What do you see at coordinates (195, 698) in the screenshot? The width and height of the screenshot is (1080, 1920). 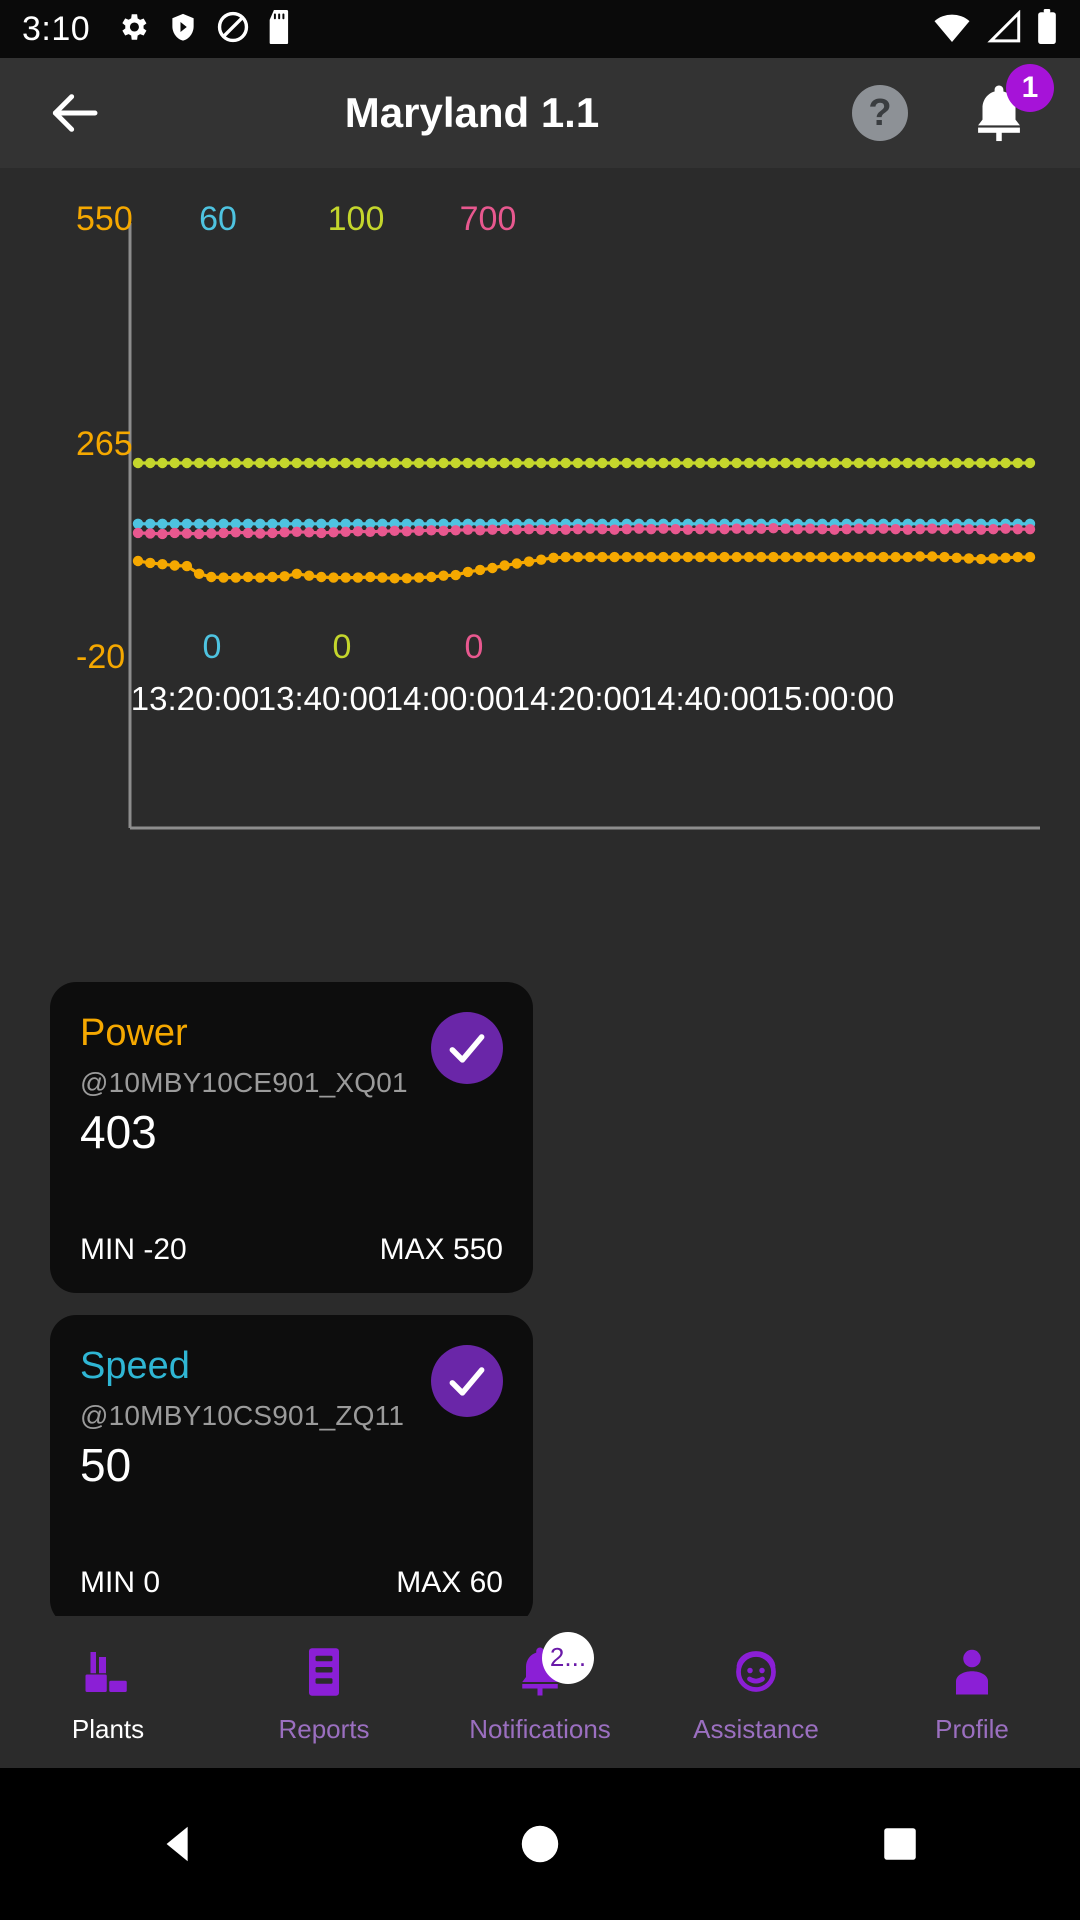 I see `x-axis-tick-label: 13:20:00` at bounding box center [195, 698].